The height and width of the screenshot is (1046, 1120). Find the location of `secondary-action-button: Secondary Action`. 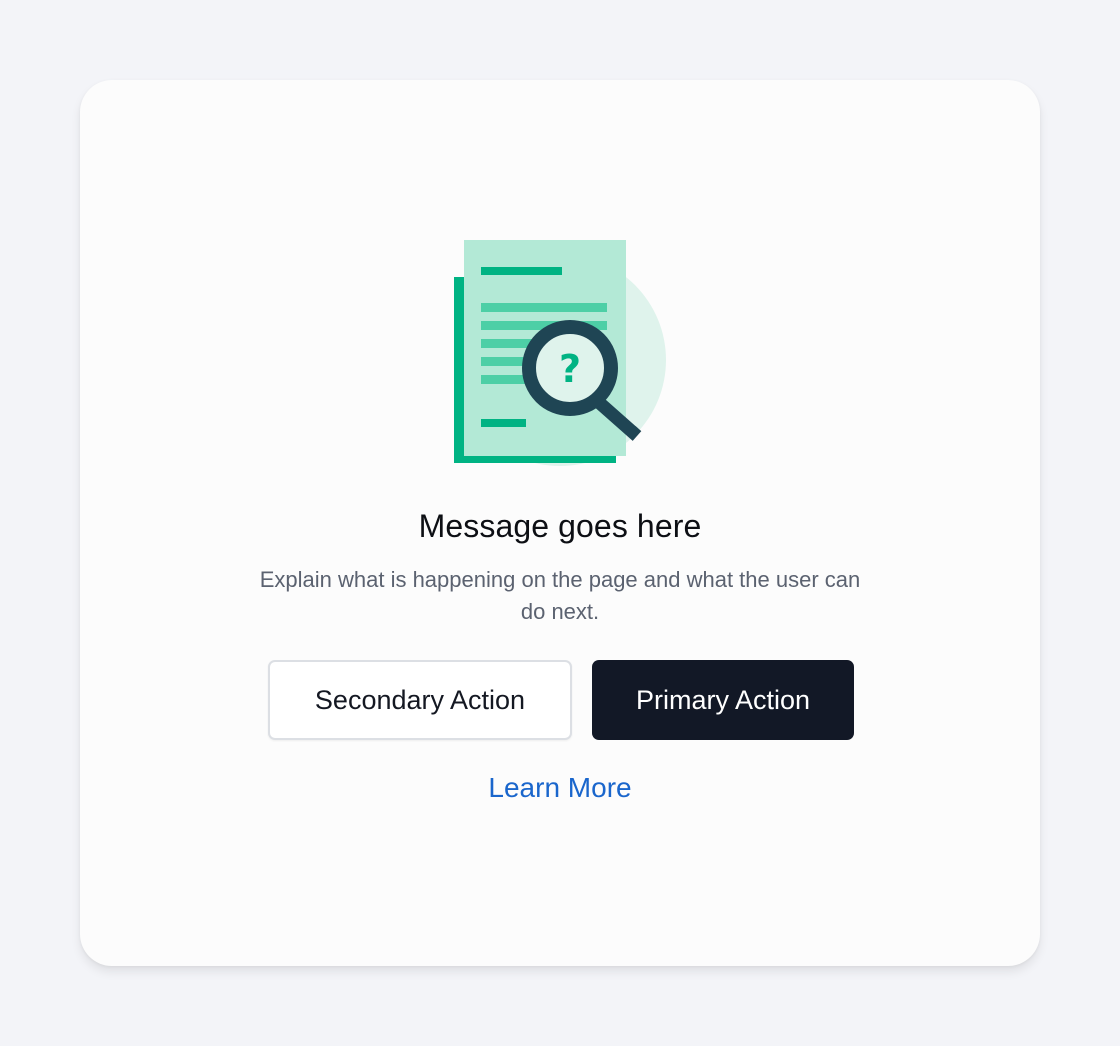

secondary-action-button: Secondary Action is located at coordinates (420, 700).